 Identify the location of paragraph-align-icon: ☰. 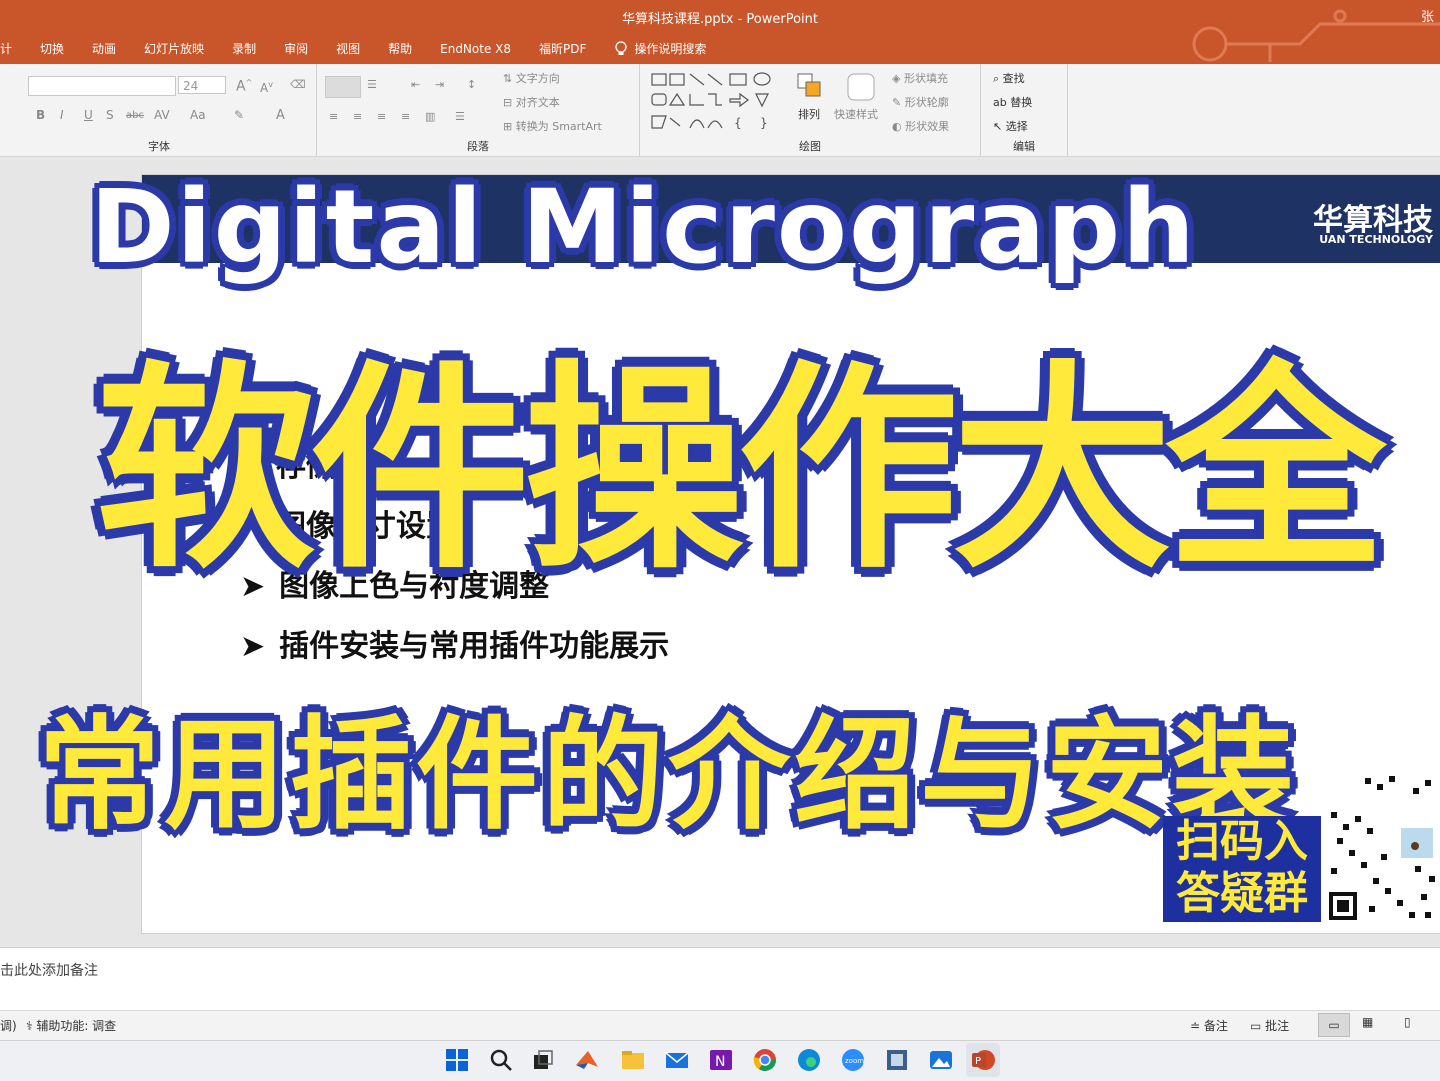
(460, 116).